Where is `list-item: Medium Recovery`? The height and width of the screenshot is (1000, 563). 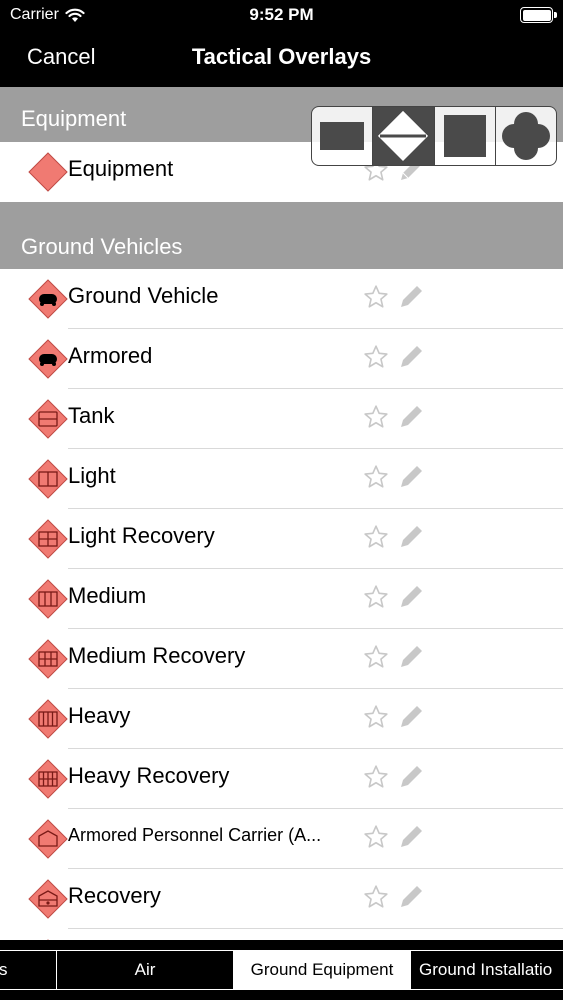 list-item: Medium Recovery is located at coordinates (281, 659).